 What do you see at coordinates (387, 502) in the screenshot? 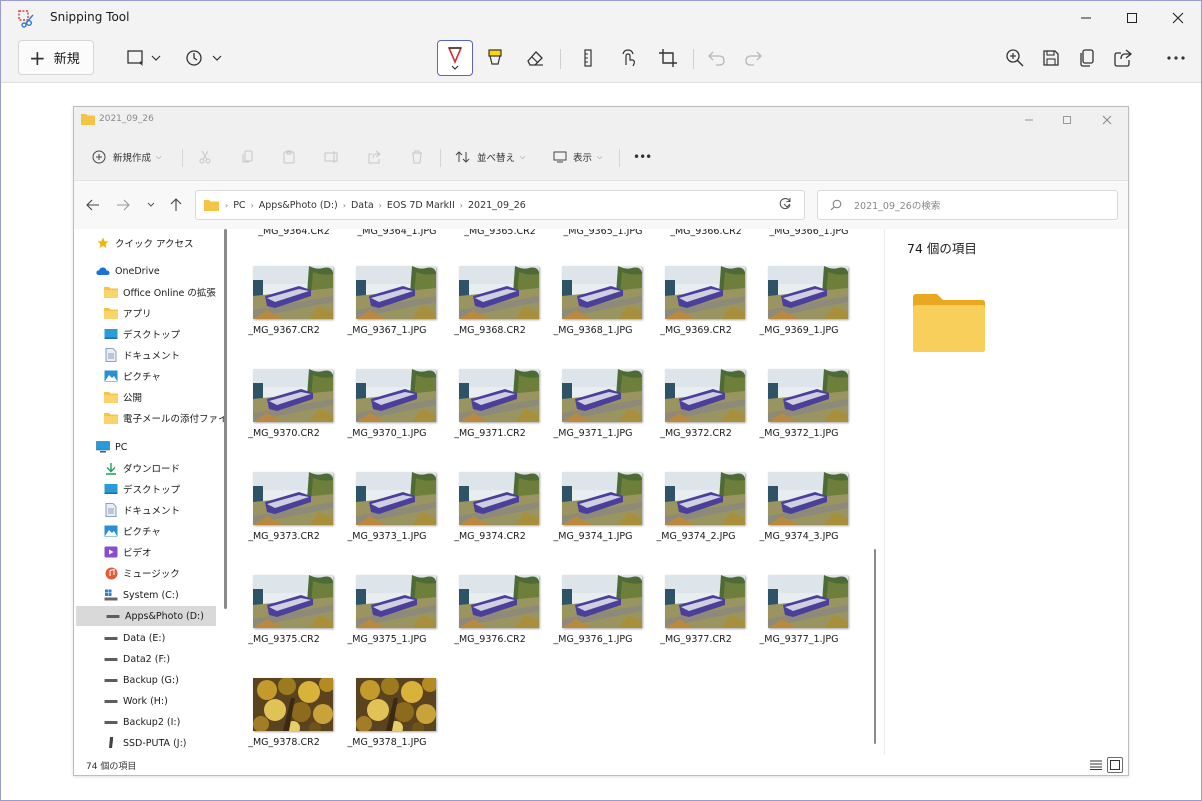
I see `file-item: _MG_9373_1.JPG` at bounding box center [387, 502].